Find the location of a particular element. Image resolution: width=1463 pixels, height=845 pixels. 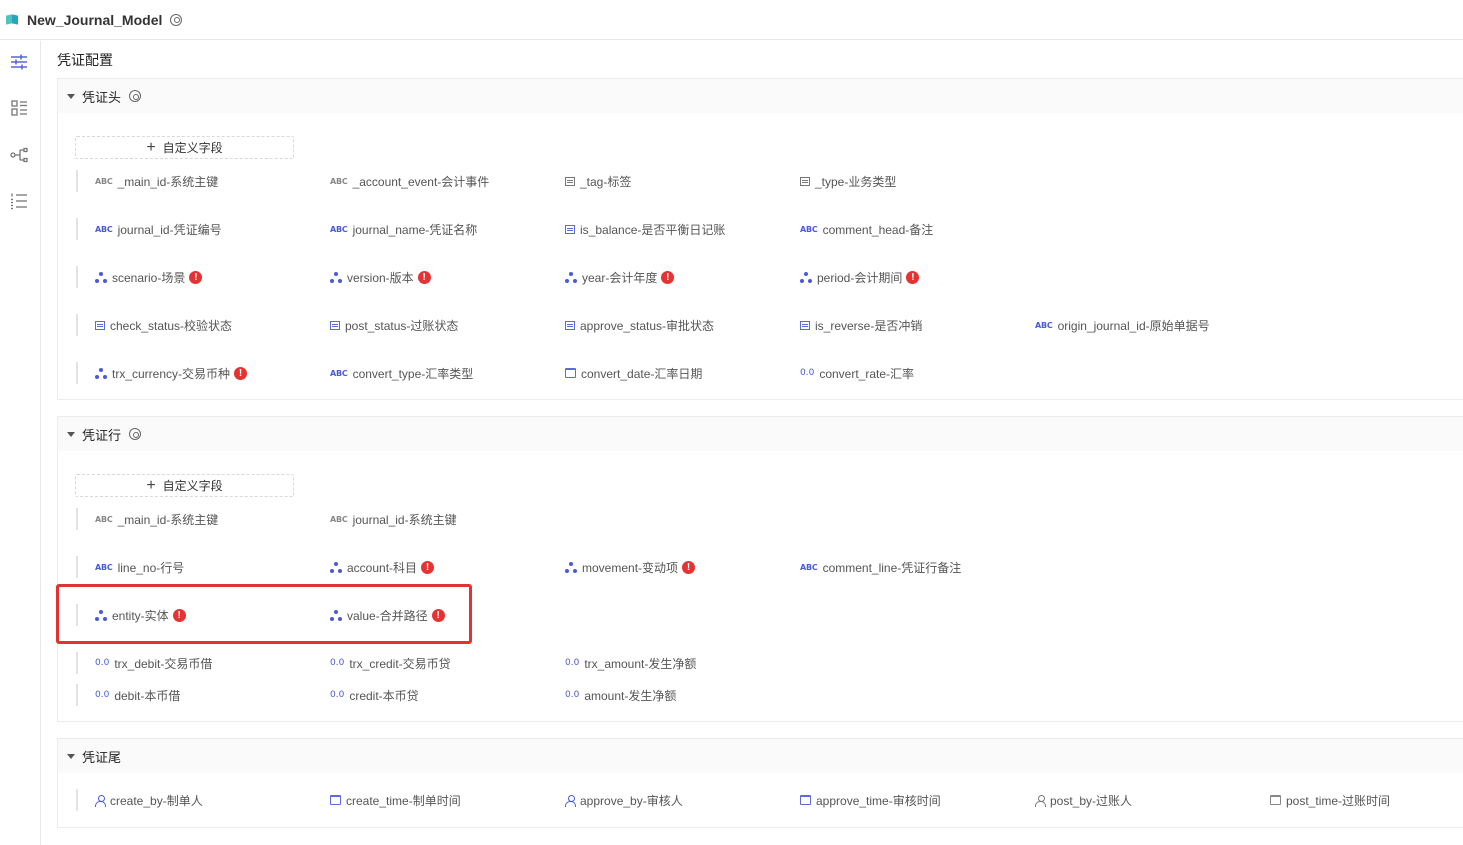

top-bar: New_Journal_Model is located at coordinates (731, 20).